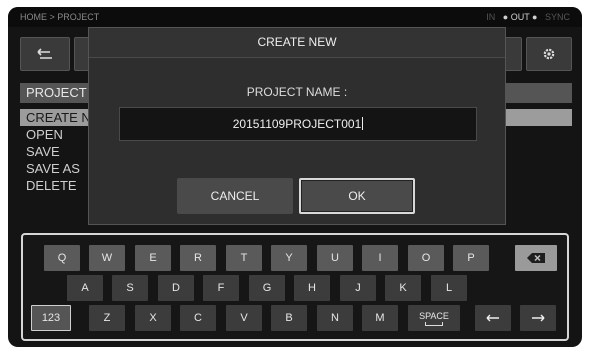 The width and height of the screenshot is (589, 353). I want to click on arrow-right-icon, so click(538, 318).